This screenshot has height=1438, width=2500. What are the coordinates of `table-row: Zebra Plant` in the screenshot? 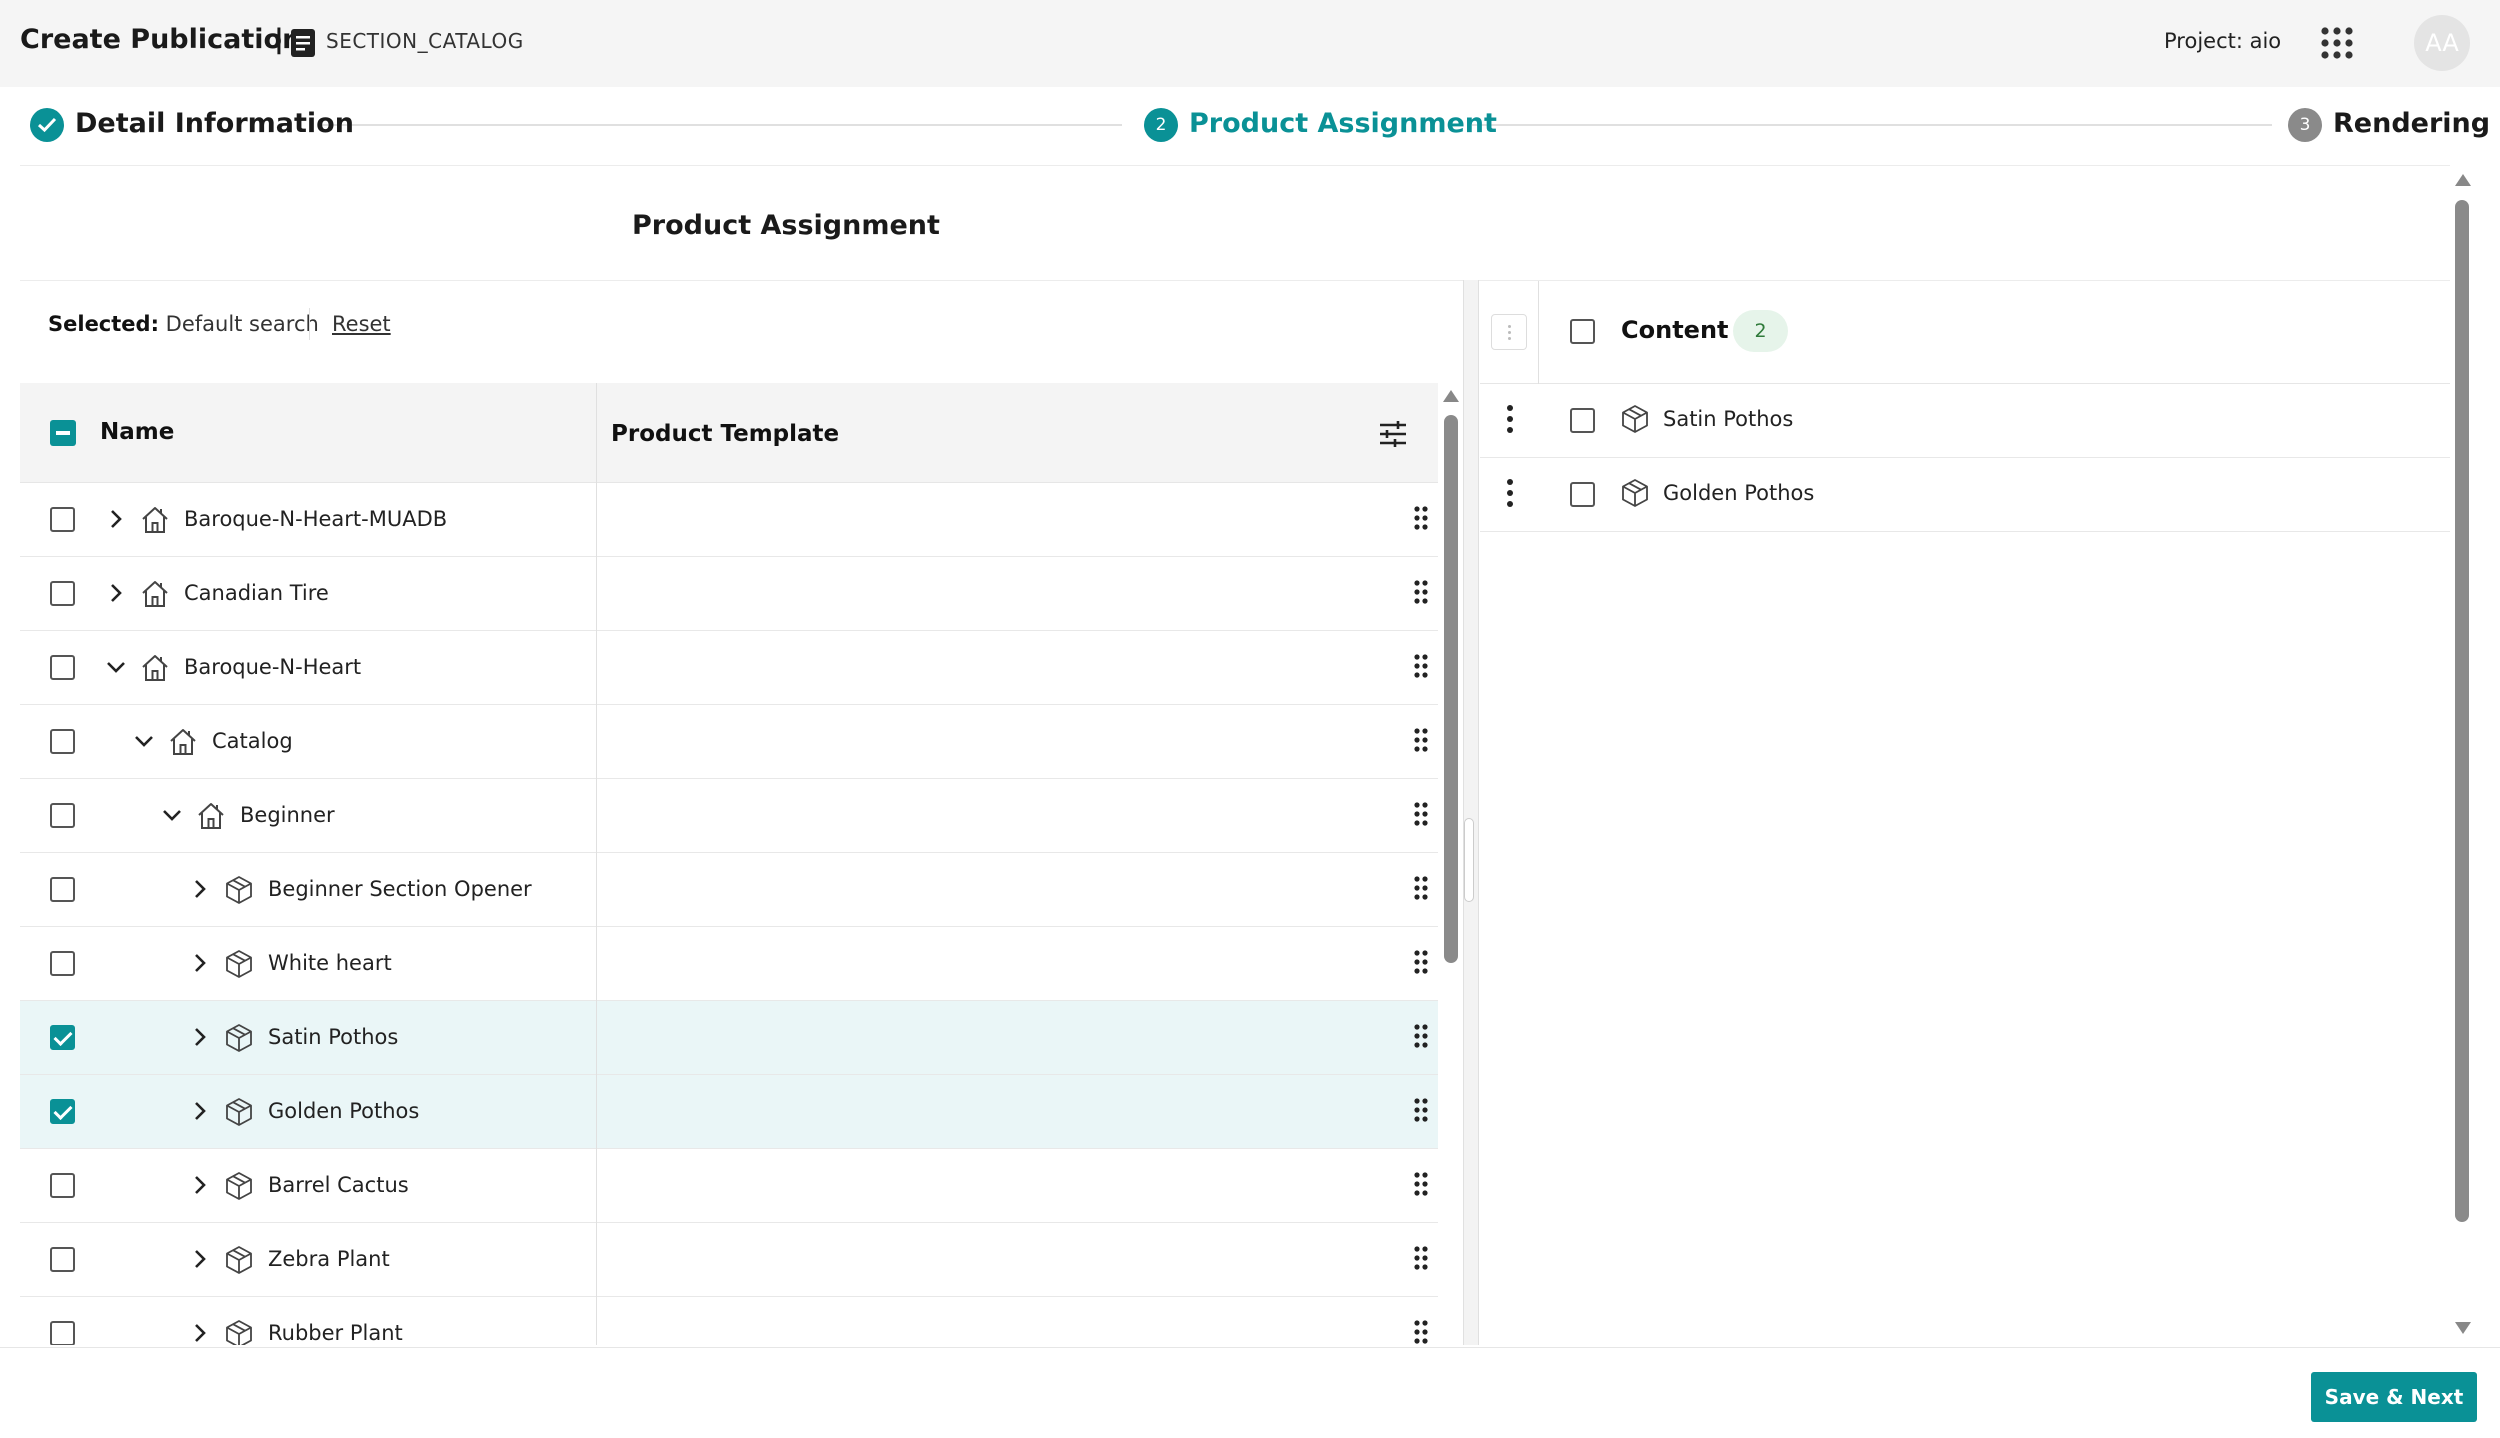 It's located at (729, 1260).